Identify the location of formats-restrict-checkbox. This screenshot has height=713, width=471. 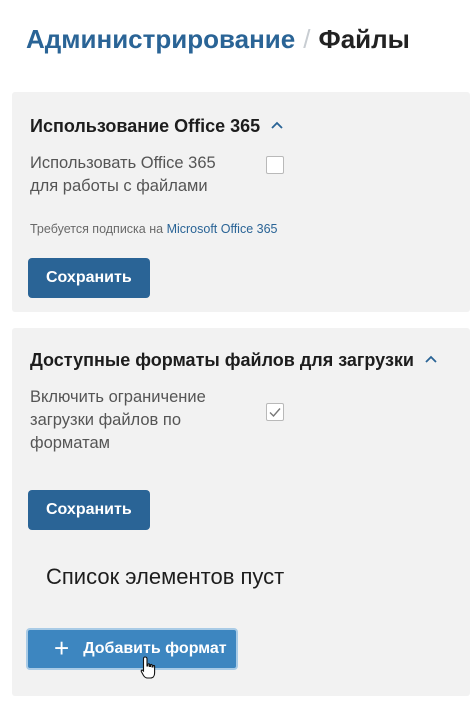
(275, 412).